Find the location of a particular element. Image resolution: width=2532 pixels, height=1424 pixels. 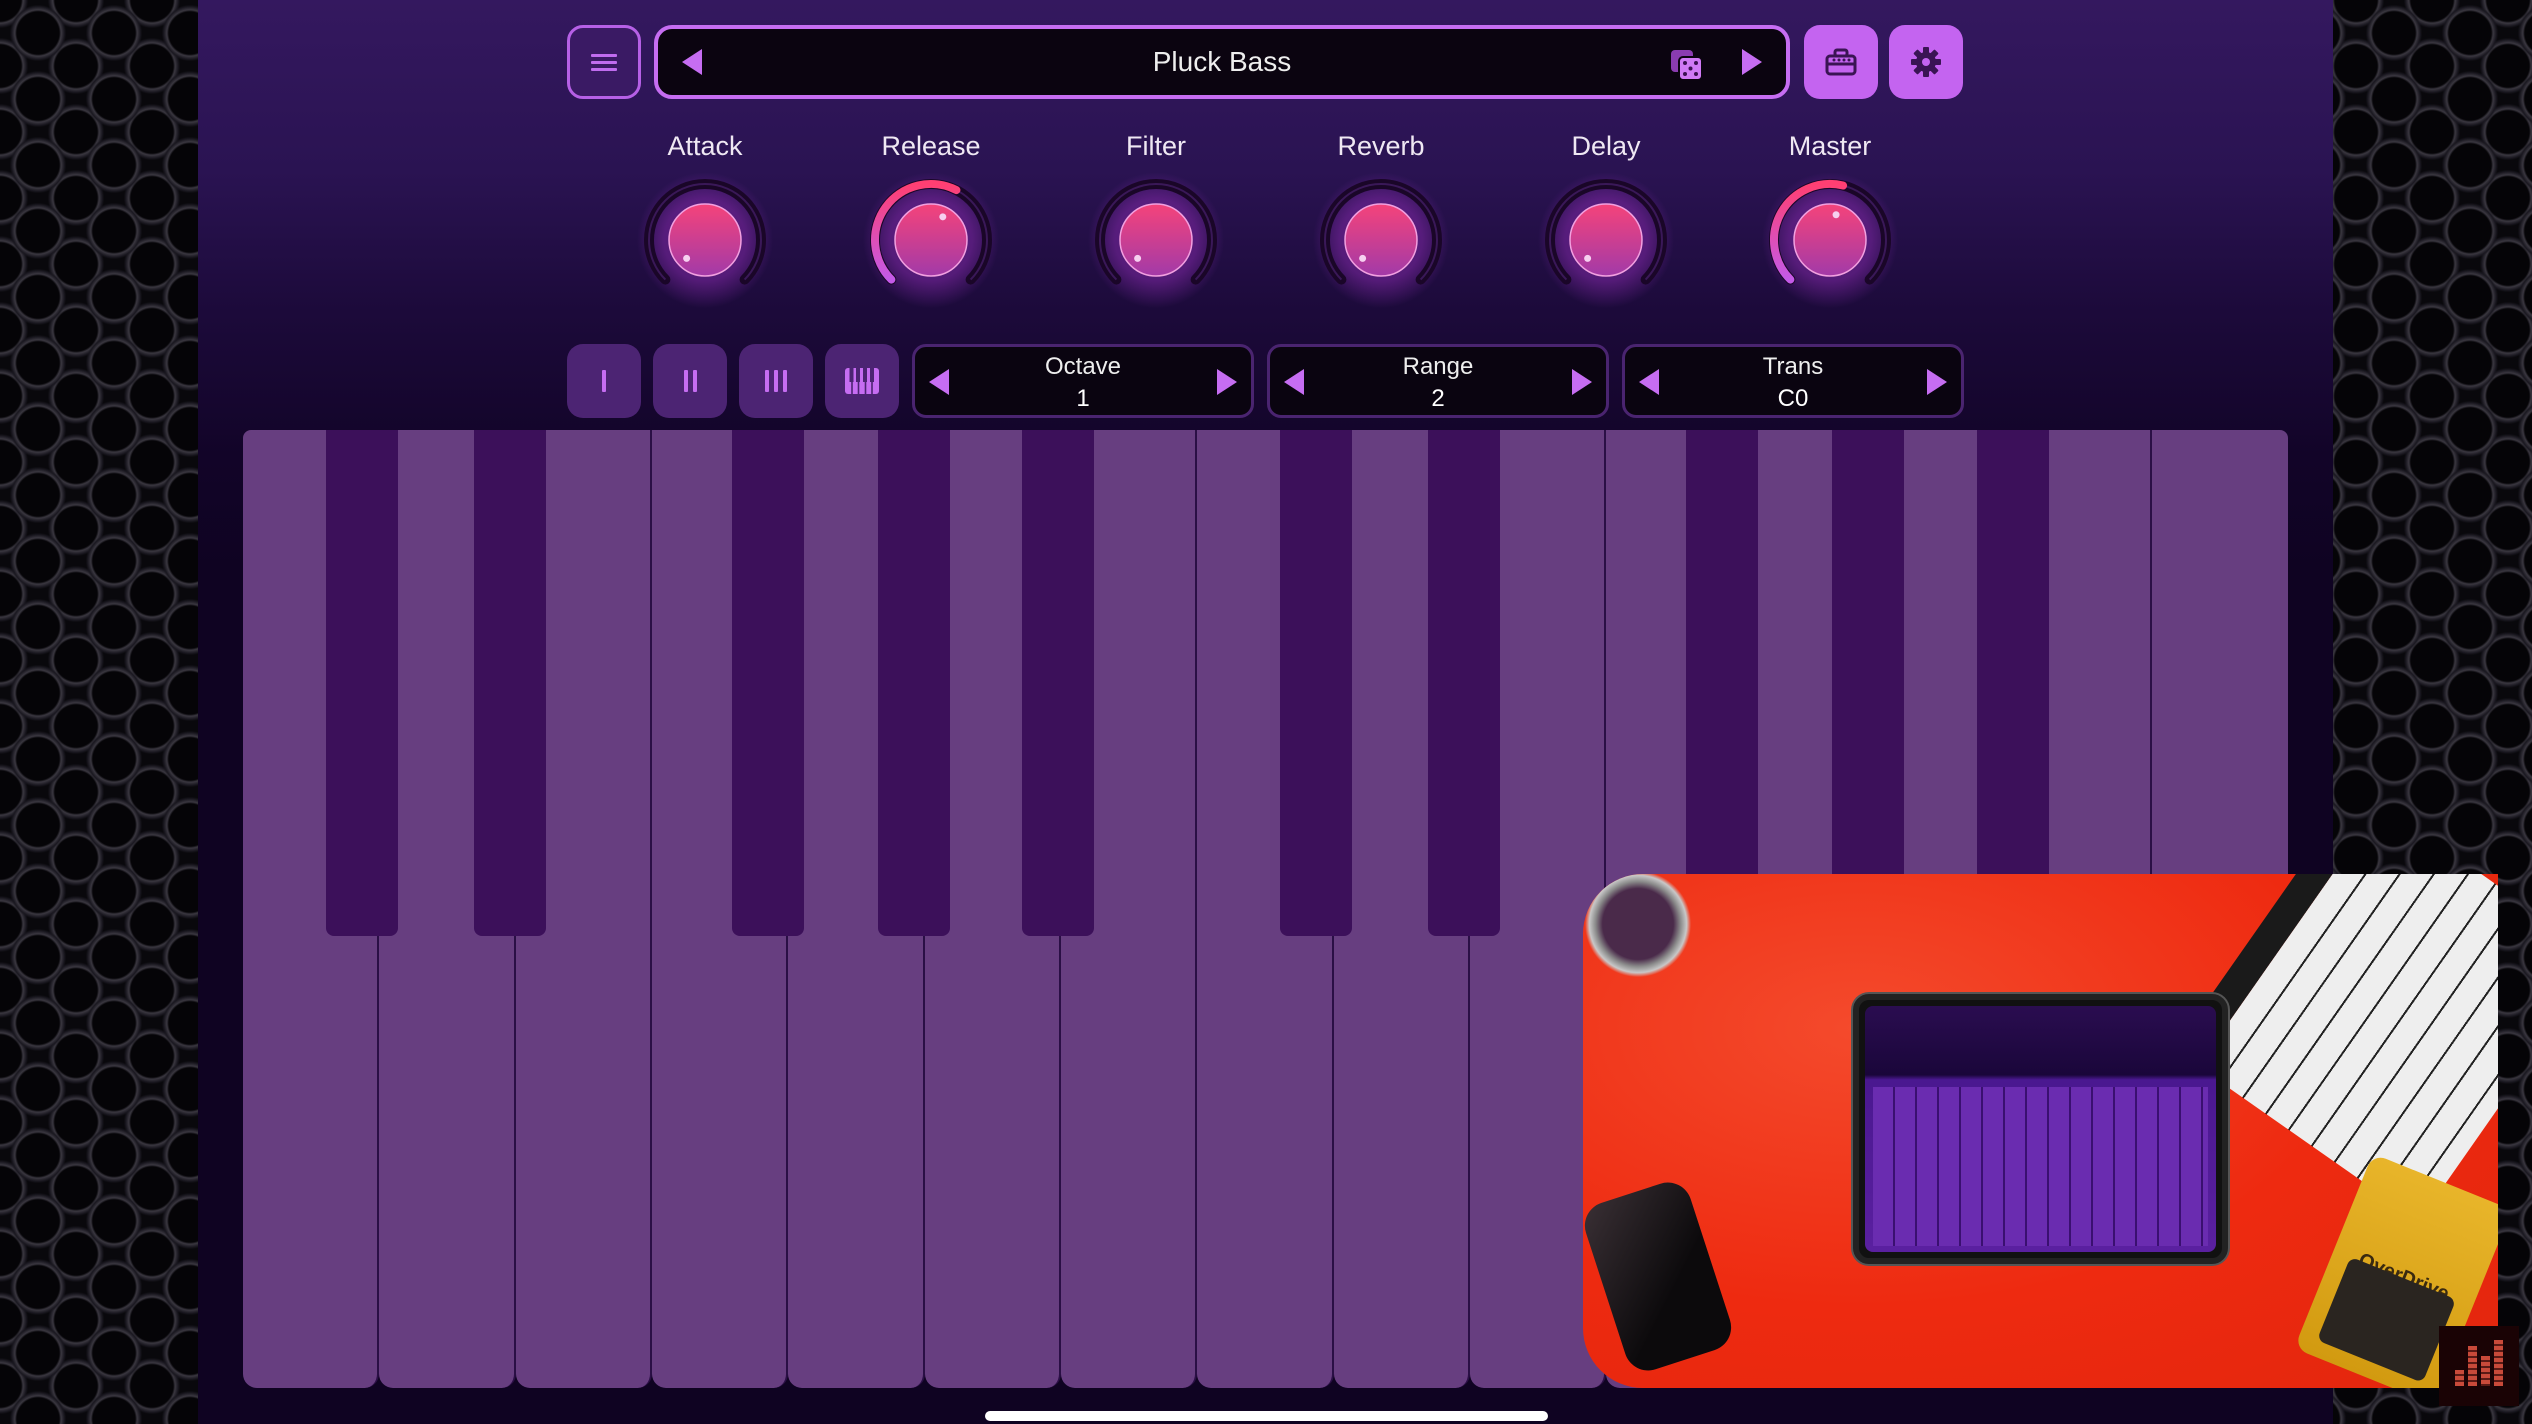

tablet-device is located at coordinates (2040, 1129).